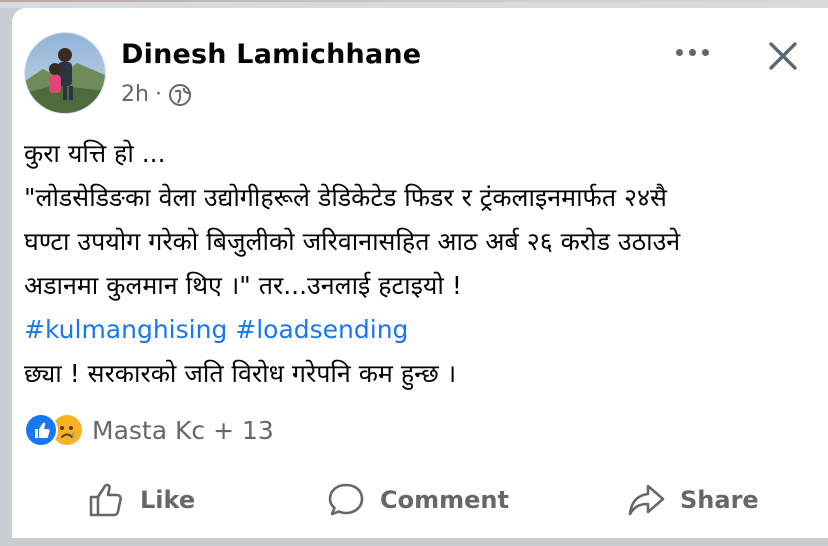  I want to click on hashtag-link: #loadsending, so click(321, 329).